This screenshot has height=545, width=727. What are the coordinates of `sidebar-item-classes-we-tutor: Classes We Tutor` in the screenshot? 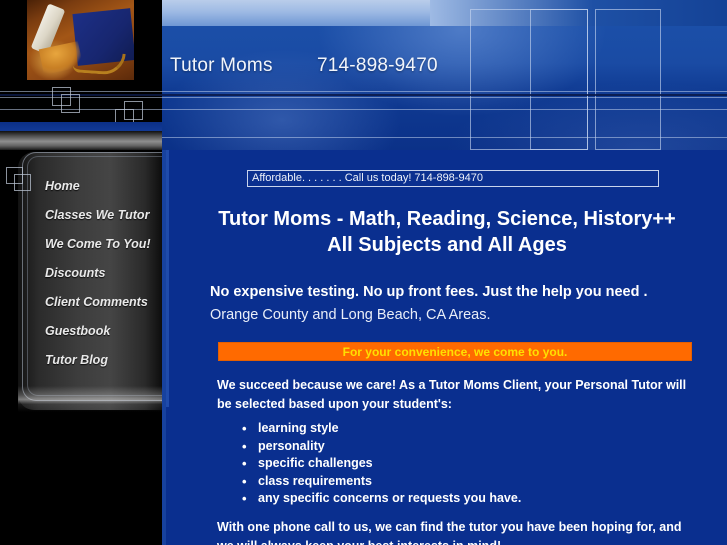 It's located at (105, 215).